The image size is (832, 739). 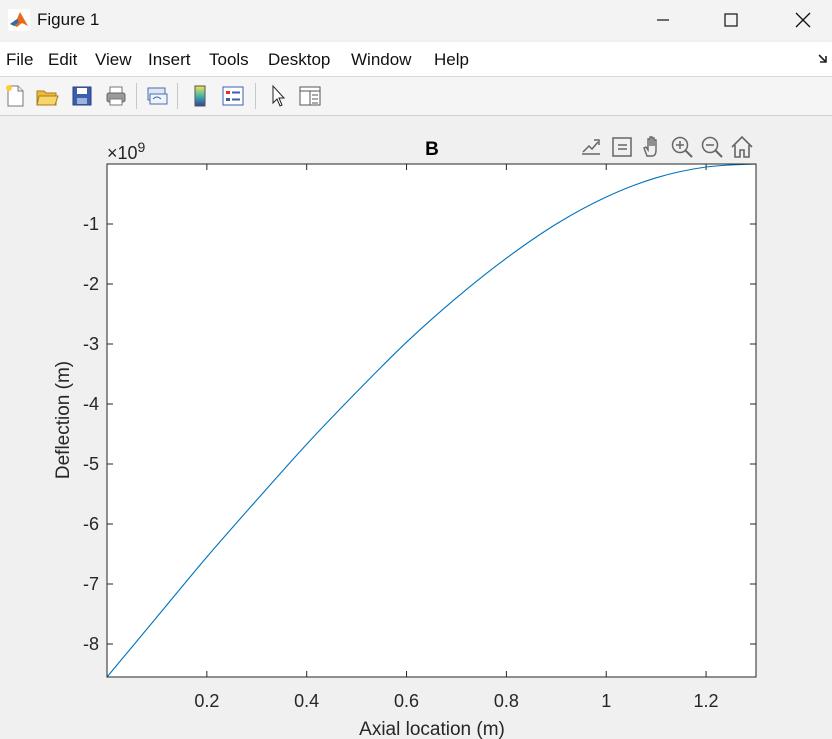 What do you see at coordinates (91, 584) in the screenshot?
I see `y-tick-label: -7` at bounding box center [91, 584].